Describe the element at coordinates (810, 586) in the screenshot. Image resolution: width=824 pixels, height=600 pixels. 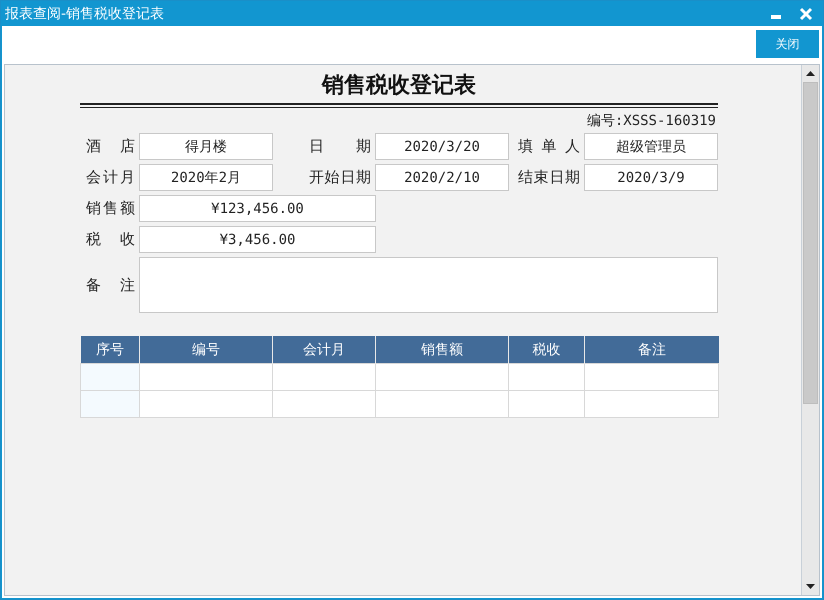
I see `scroll-down-icon` at that location.